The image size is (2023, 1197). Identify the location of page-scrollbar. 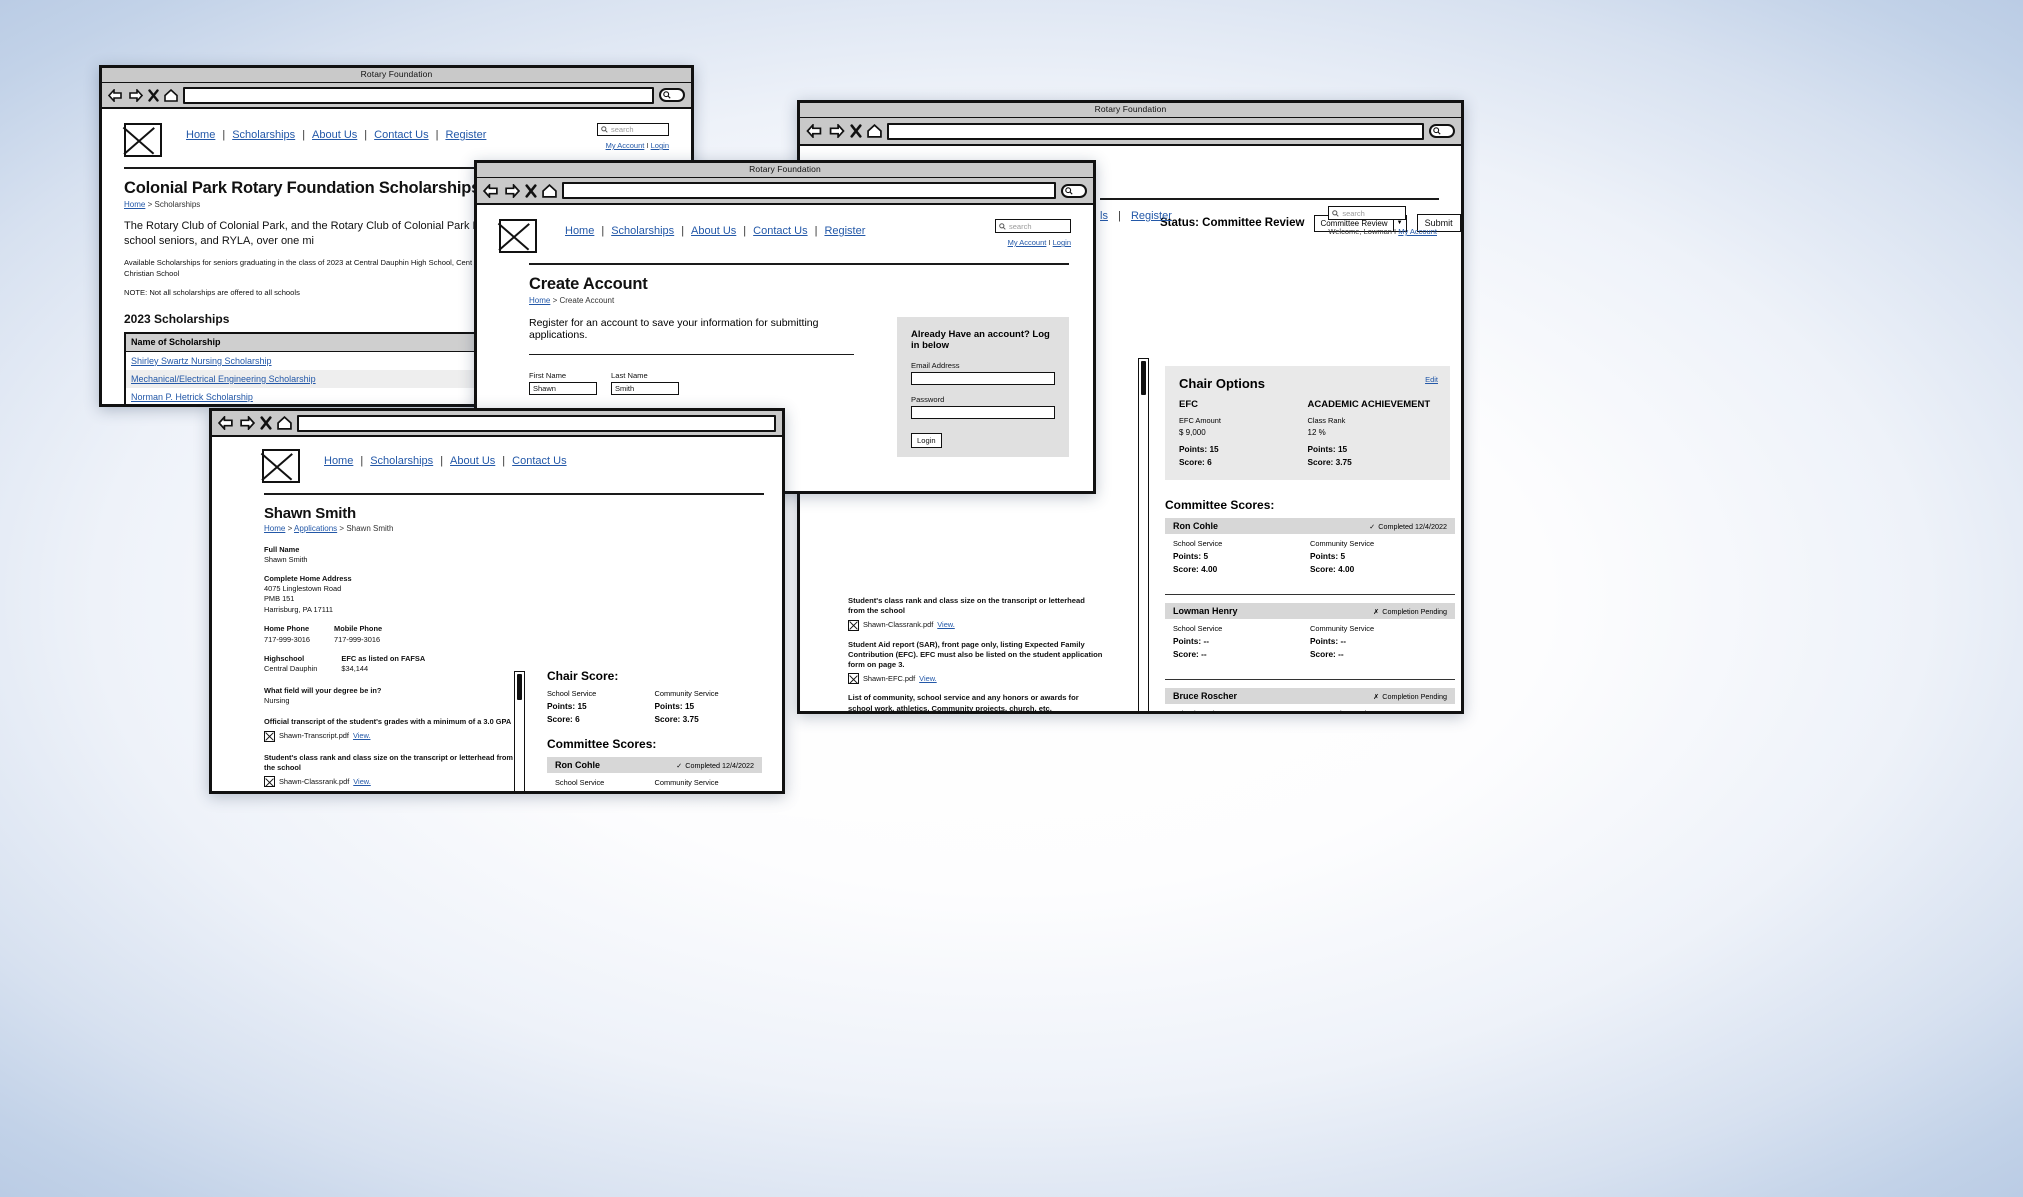
(1143, 534).